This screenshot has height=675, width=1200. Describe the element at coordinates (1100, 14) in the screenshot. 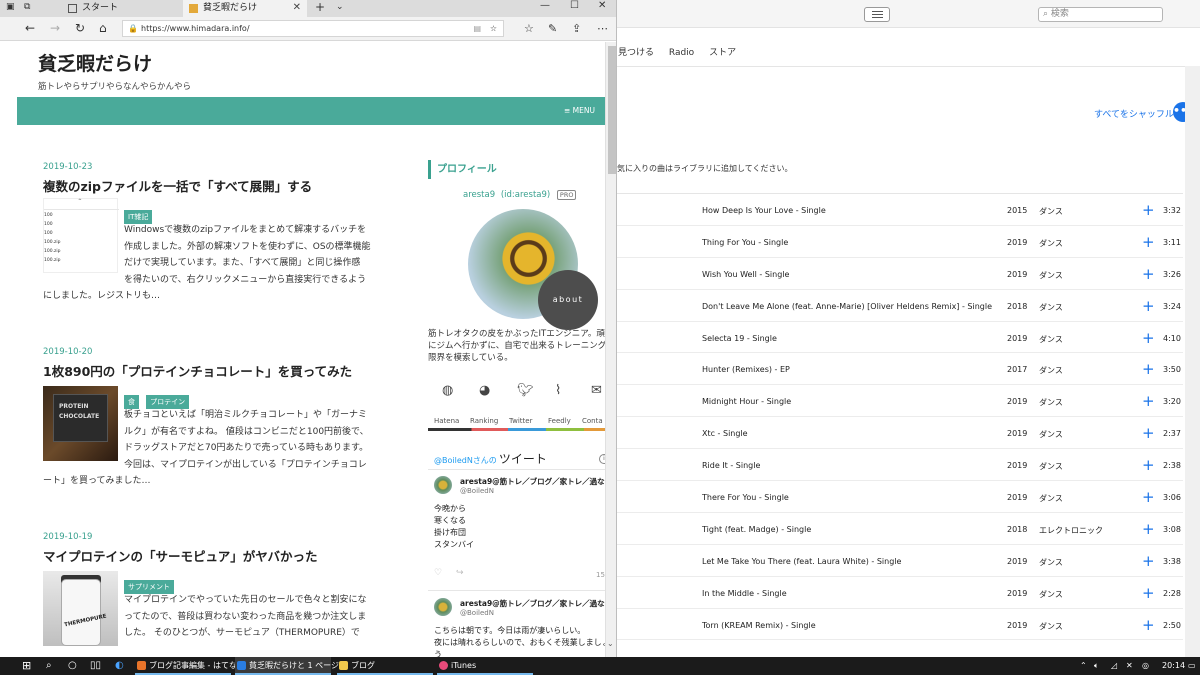

I see `itunes-search-input: ⌕ 検索` at that location.